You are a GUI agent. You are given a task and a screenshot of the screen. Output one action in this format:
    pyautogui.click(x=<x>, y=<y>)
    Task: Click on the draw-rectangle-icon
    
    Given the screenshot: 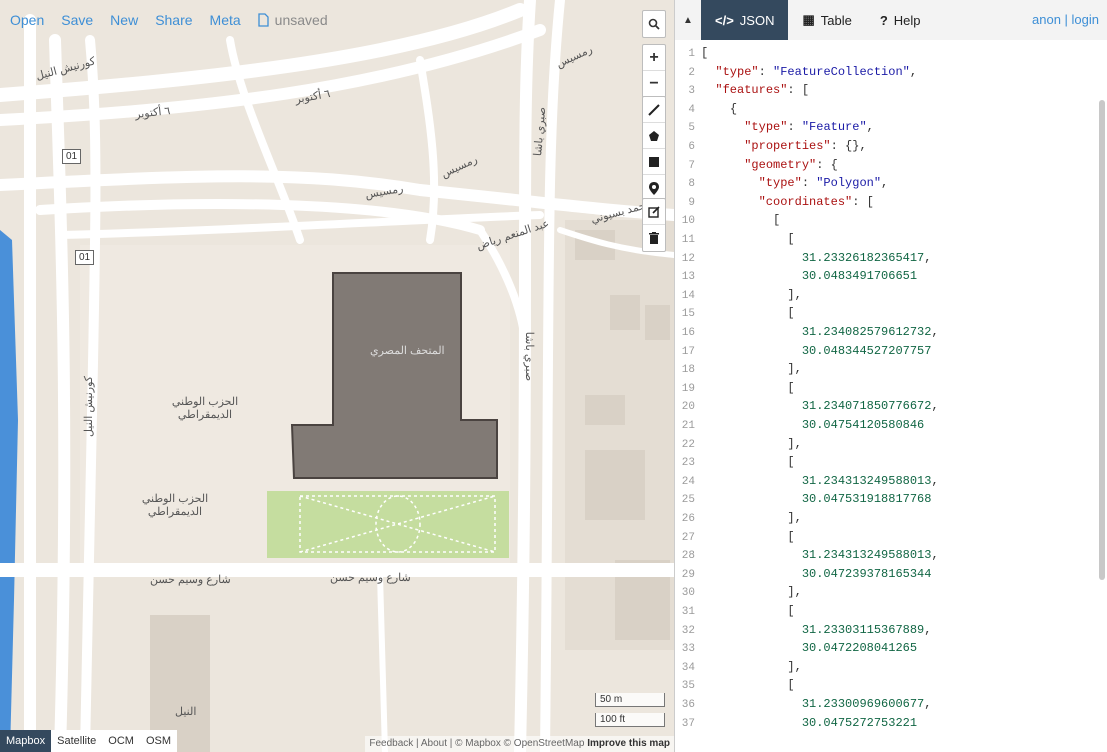 What is the action you would take?
    pyautogui.click(x=654, y=162)
    